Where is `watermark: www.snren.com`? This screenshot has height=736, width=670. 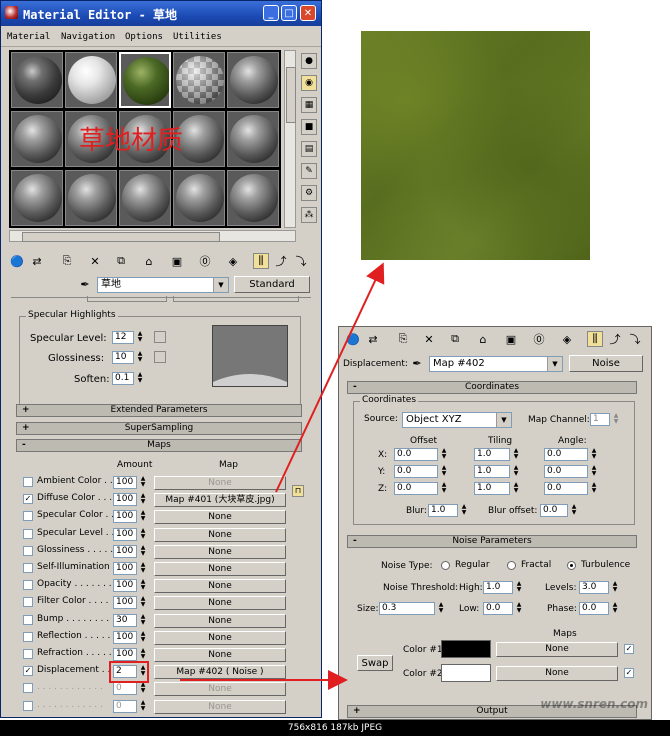
watermark: www.snren.com is located at coordinates (594, 704).